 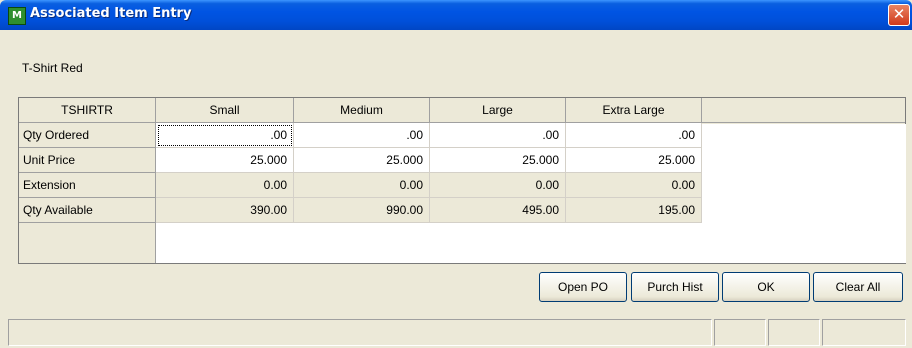 What do you see at coordinates (225, 185) in the screenshot?
I see `extension-small-cell: 0.00` at bounding box center [225, 185].